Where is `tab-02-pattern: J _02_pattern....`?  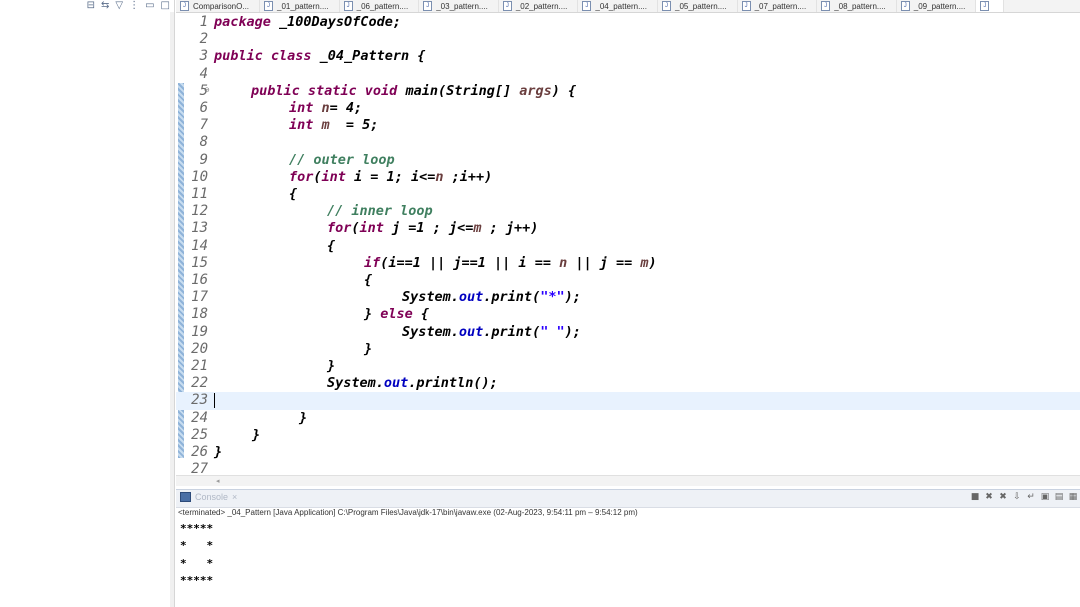
tab-02-pattern: J _02_pattern.... is located at coordinates (539, 6).